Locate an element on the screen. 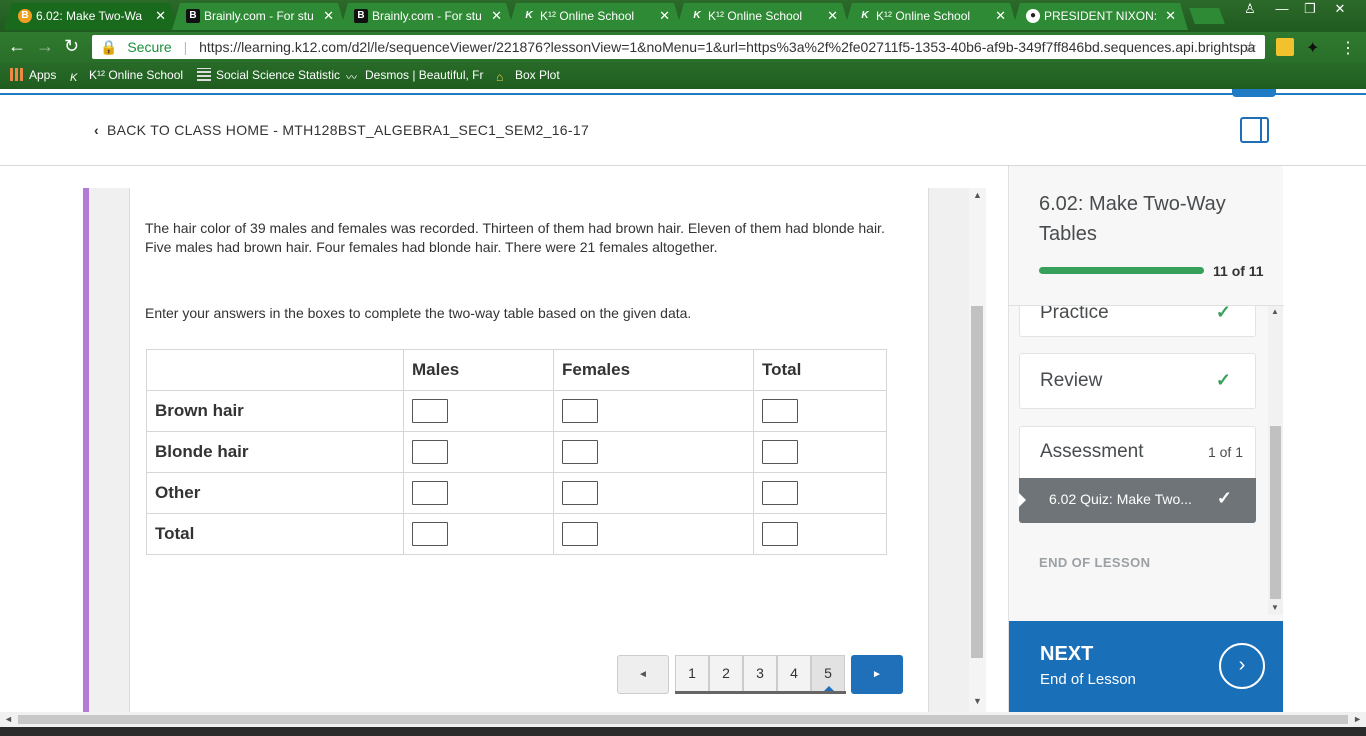 The image size is (1366, 736). outline-item-assessment: Assessment 1 of 1 is located at coordinates (1137, 452).